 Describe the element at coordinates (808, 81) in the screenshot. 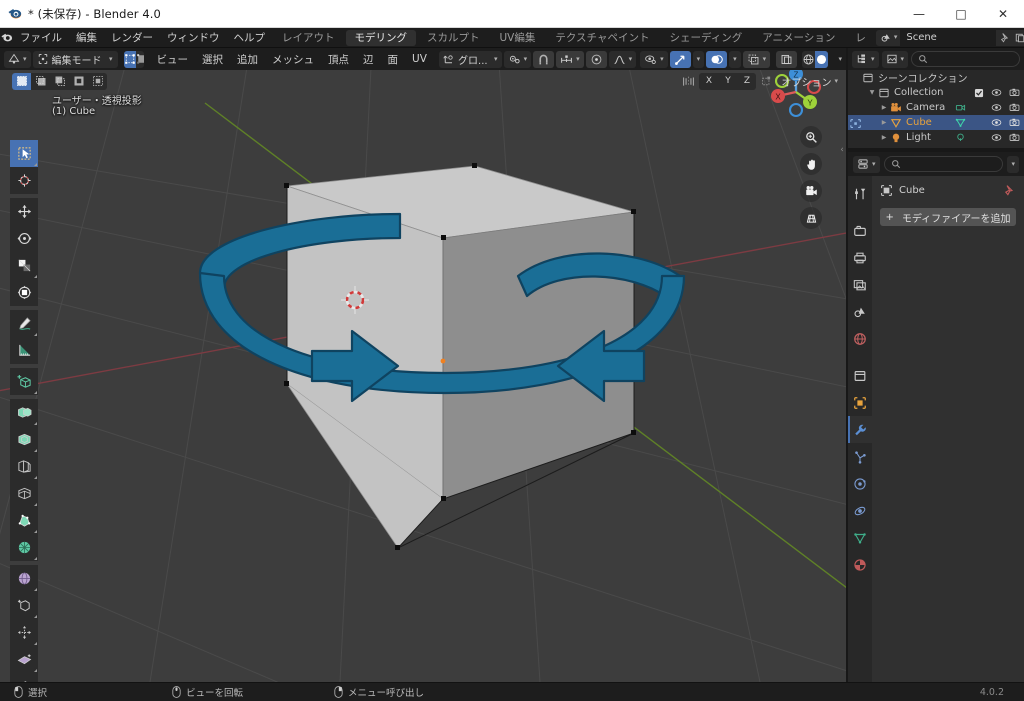

I see `options-menu: オプション ▾` at that location.